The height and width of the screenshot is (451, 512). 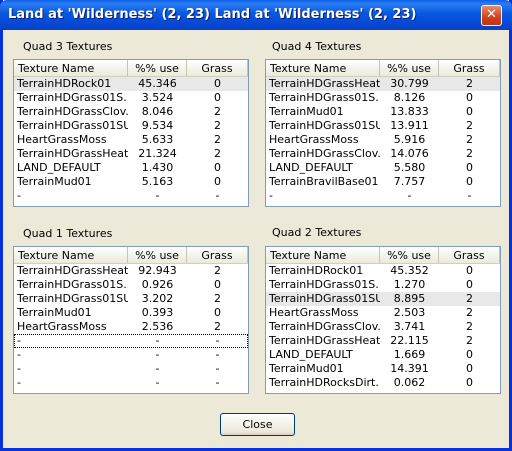 I want to click on quad2-label: Quad 2 Textures, so click(x=317, y=232).